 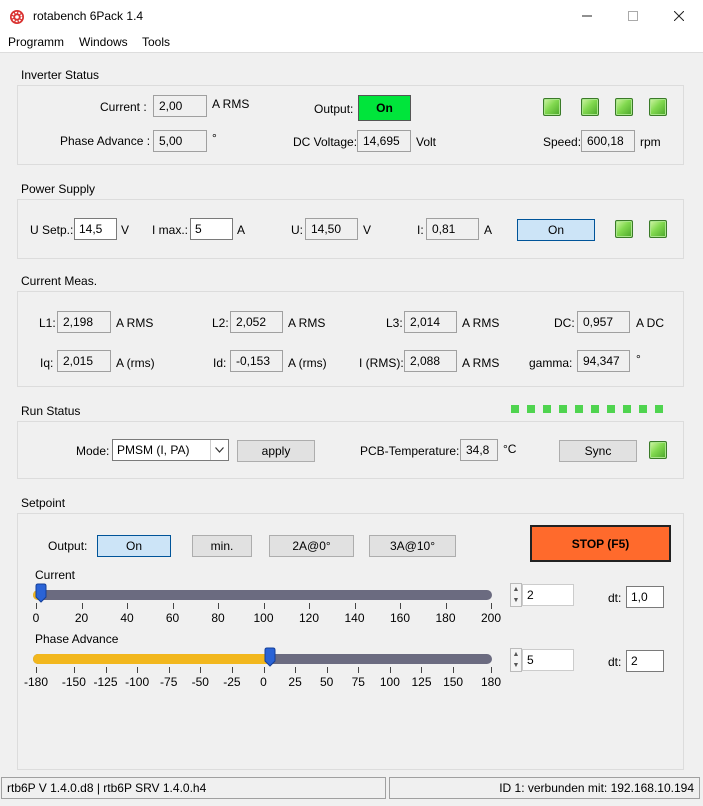 What do you see at coordinates (400, 618) in the screenshot?
I see `current-tick-label: 160` at bounding box center [400, 618].